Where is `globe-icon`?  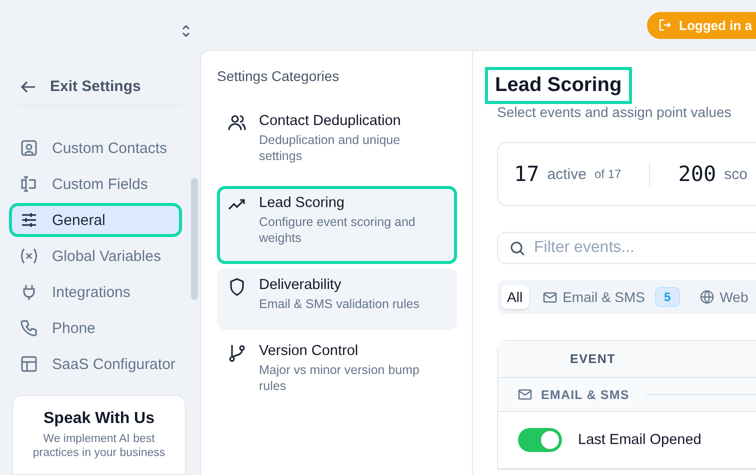 globe-icon is located at coordinates (707, 297).